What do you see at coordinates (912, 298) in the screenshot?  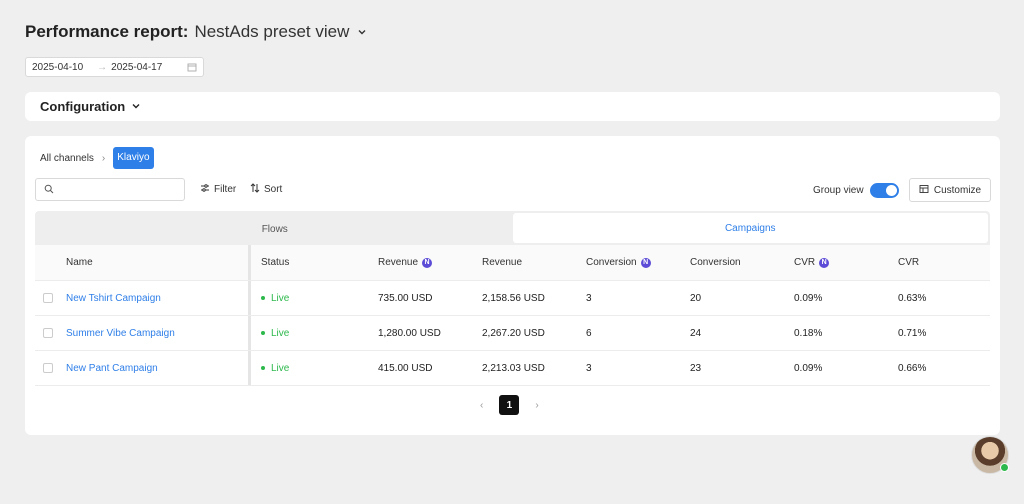 I see `cvr-cell: 0.63%` at bounding box center [912, 298].